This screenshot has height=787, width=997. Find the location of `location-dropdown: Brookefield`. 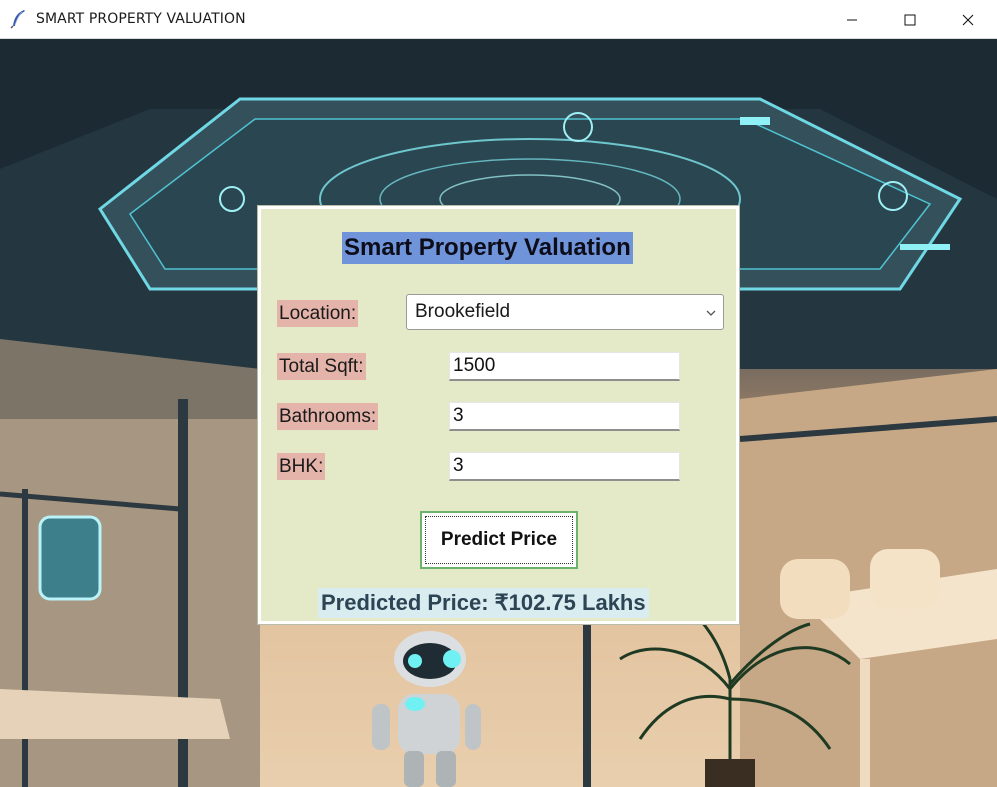

location-dropdown: Brookefield is located at coordinates (565, 312).